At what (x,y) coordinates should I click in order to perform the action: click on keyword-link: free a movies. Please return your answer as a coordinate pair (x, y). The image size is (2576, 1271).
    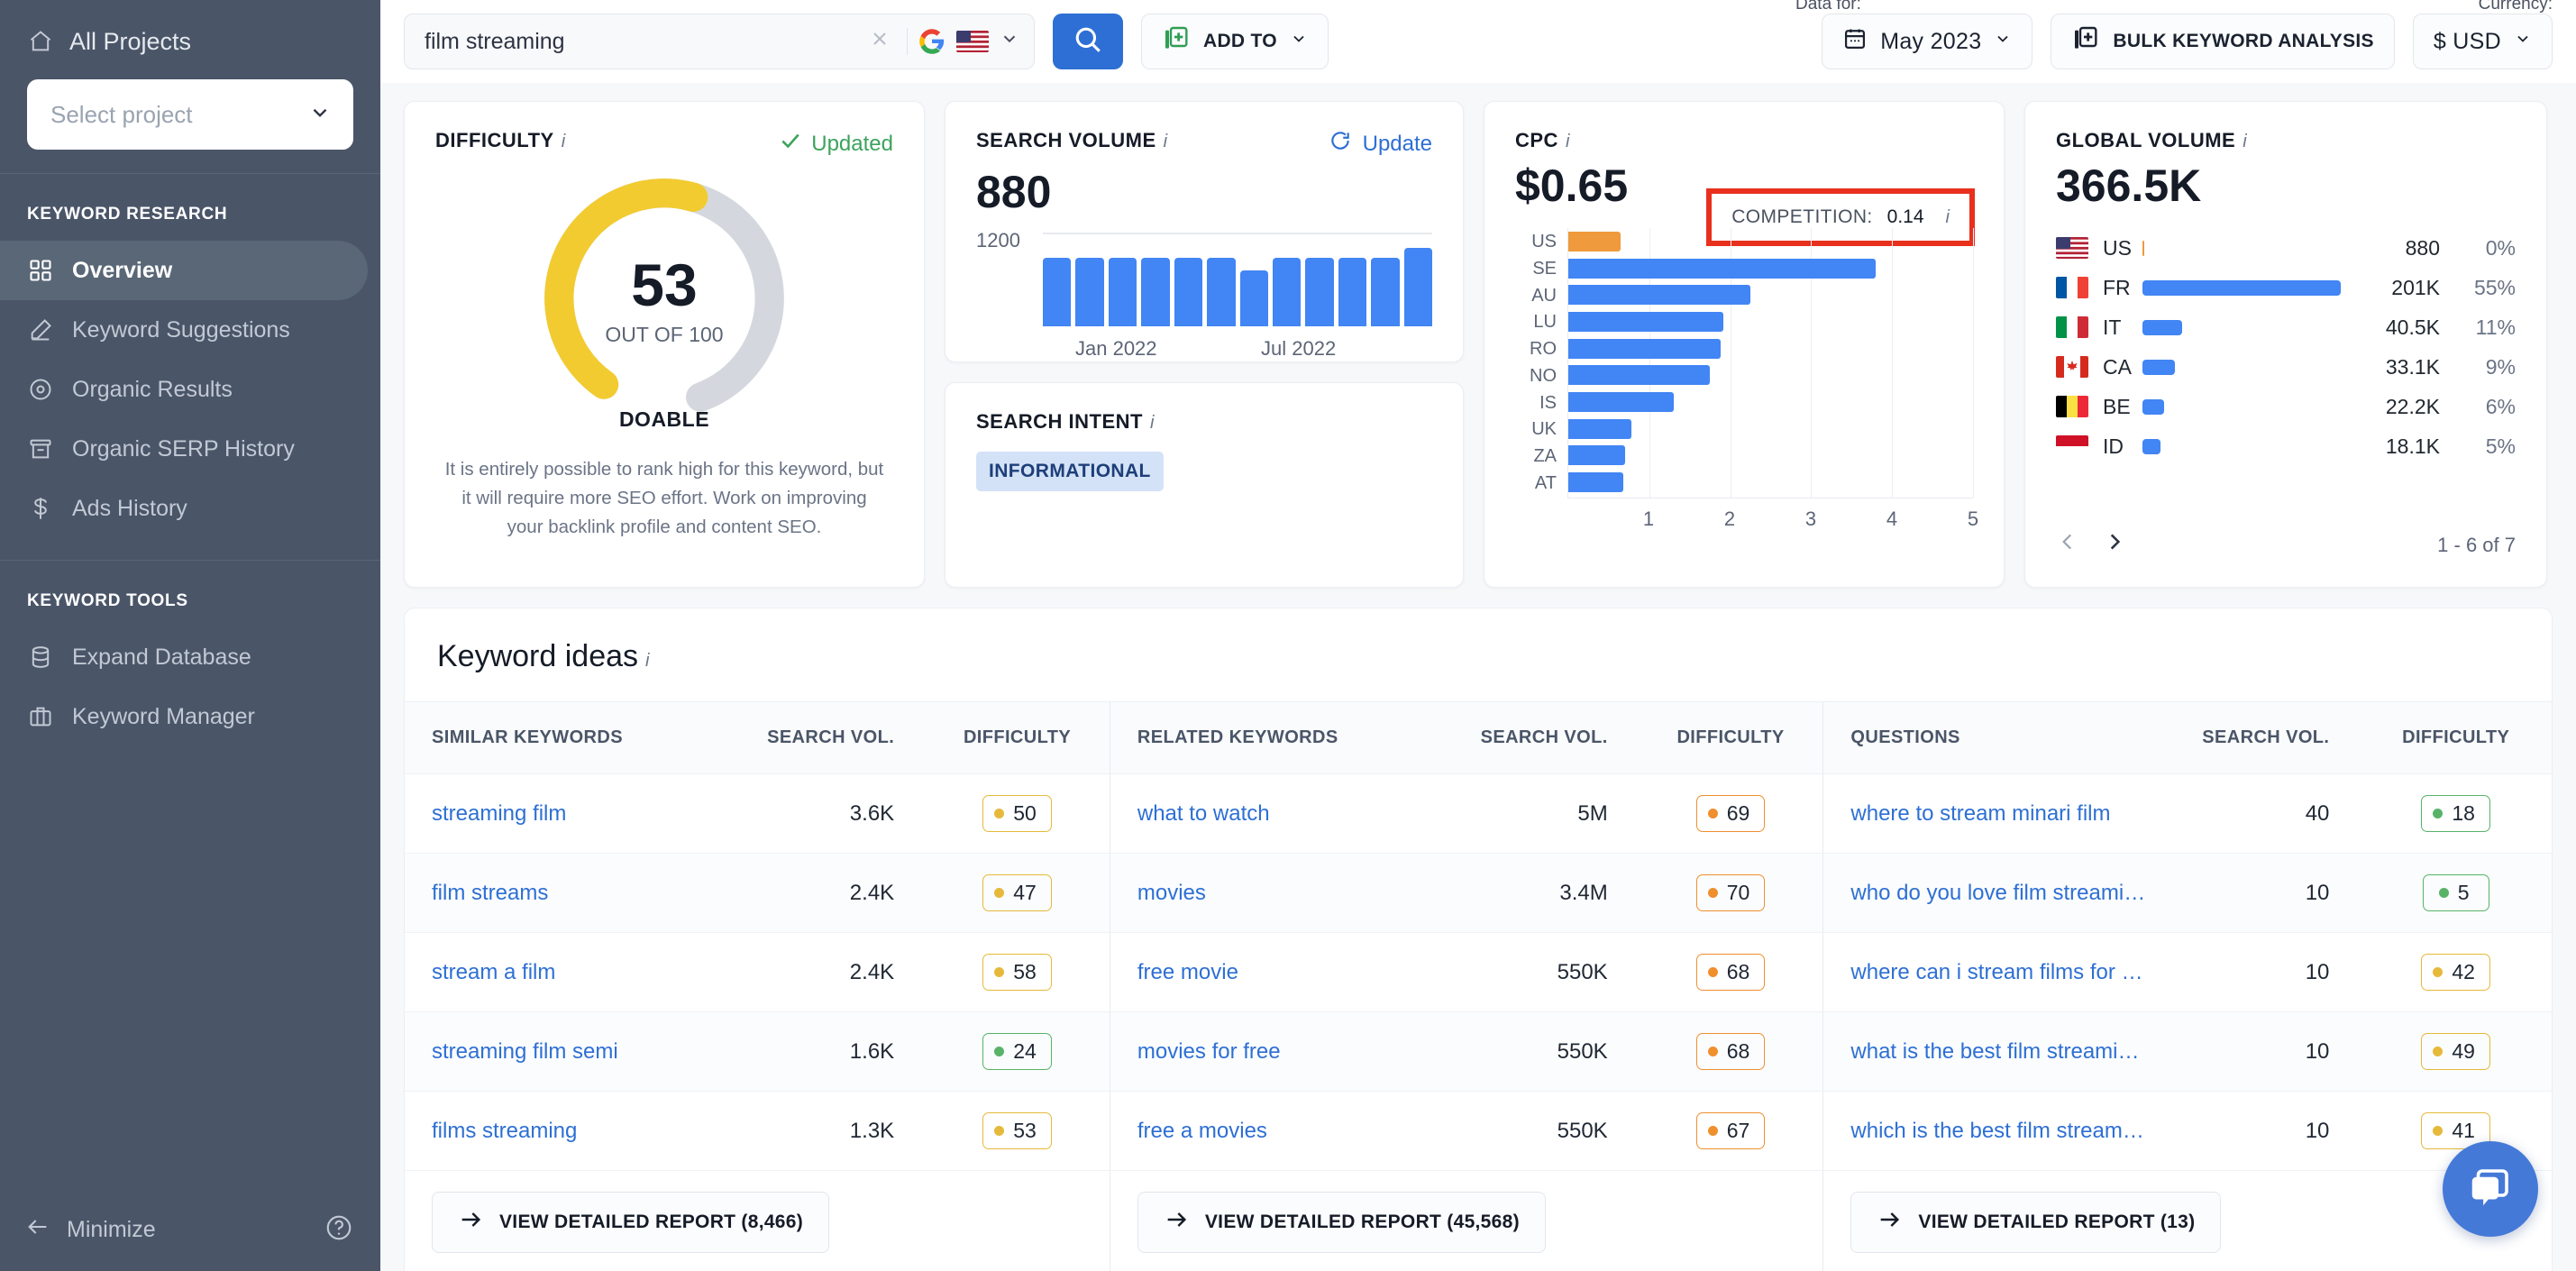
    Looking at the image, I should click on (1301, 1131).